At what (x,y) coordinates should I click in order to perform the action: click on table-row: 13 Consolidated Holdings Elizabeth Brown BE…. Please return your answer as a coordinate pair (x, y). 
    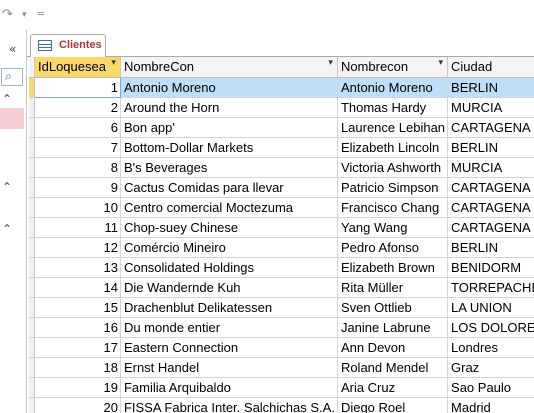
    Looking at the image, I should click on (281, 267).